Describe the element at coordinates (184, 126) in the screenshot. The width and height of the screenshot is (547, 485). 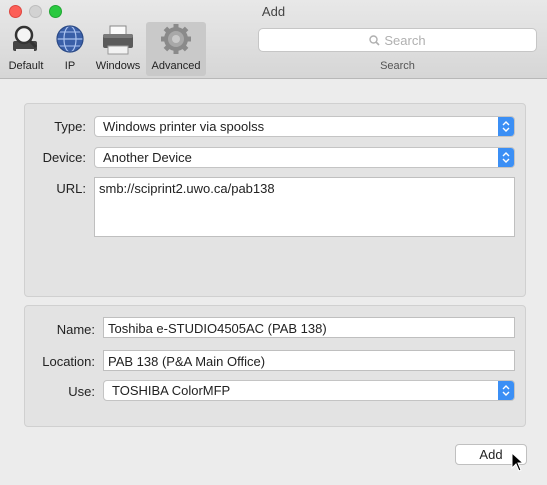
I see `type-value: Windows printer via spoolss` at that location.